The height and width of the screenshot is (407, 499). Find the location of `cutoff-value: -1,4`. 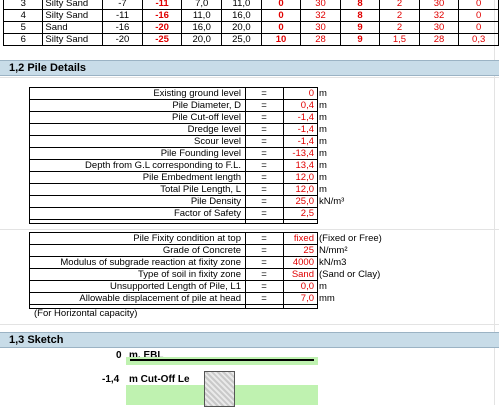

cutoff-value: -1,4 is located at coordinates (111, 379).